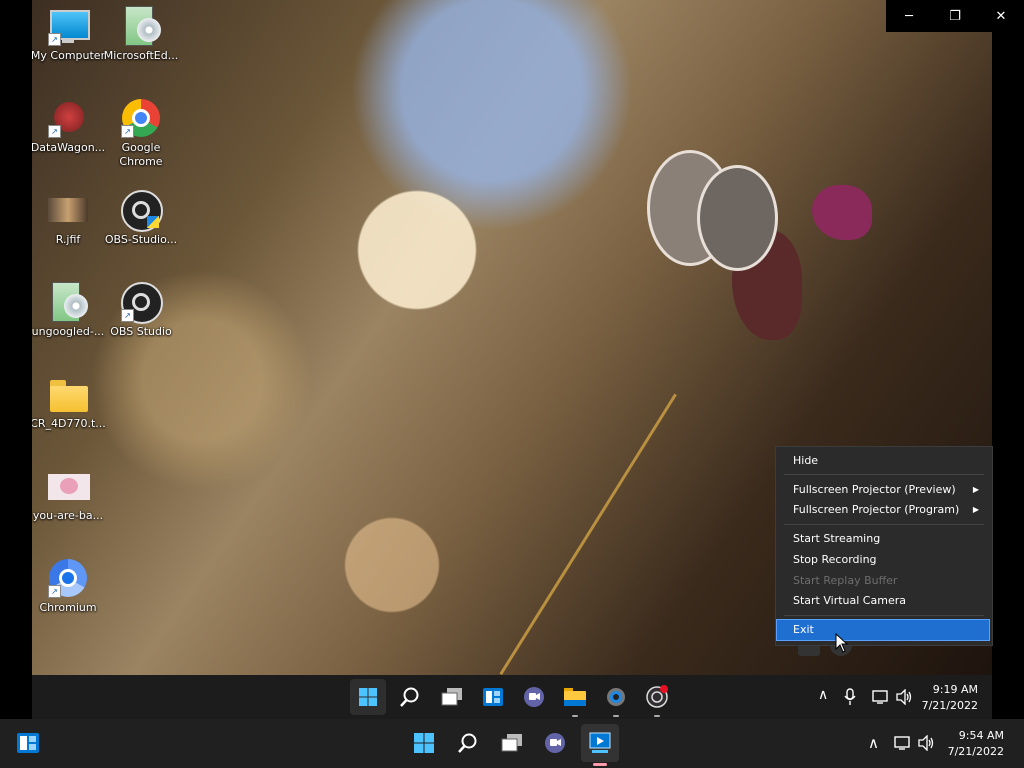 Image resolution: width=1024 pixels, height=768 pixels. What do you see at coordinates (588, 534) in the screenshot?
I see `flower-stem` at bounding box center [588, 534].